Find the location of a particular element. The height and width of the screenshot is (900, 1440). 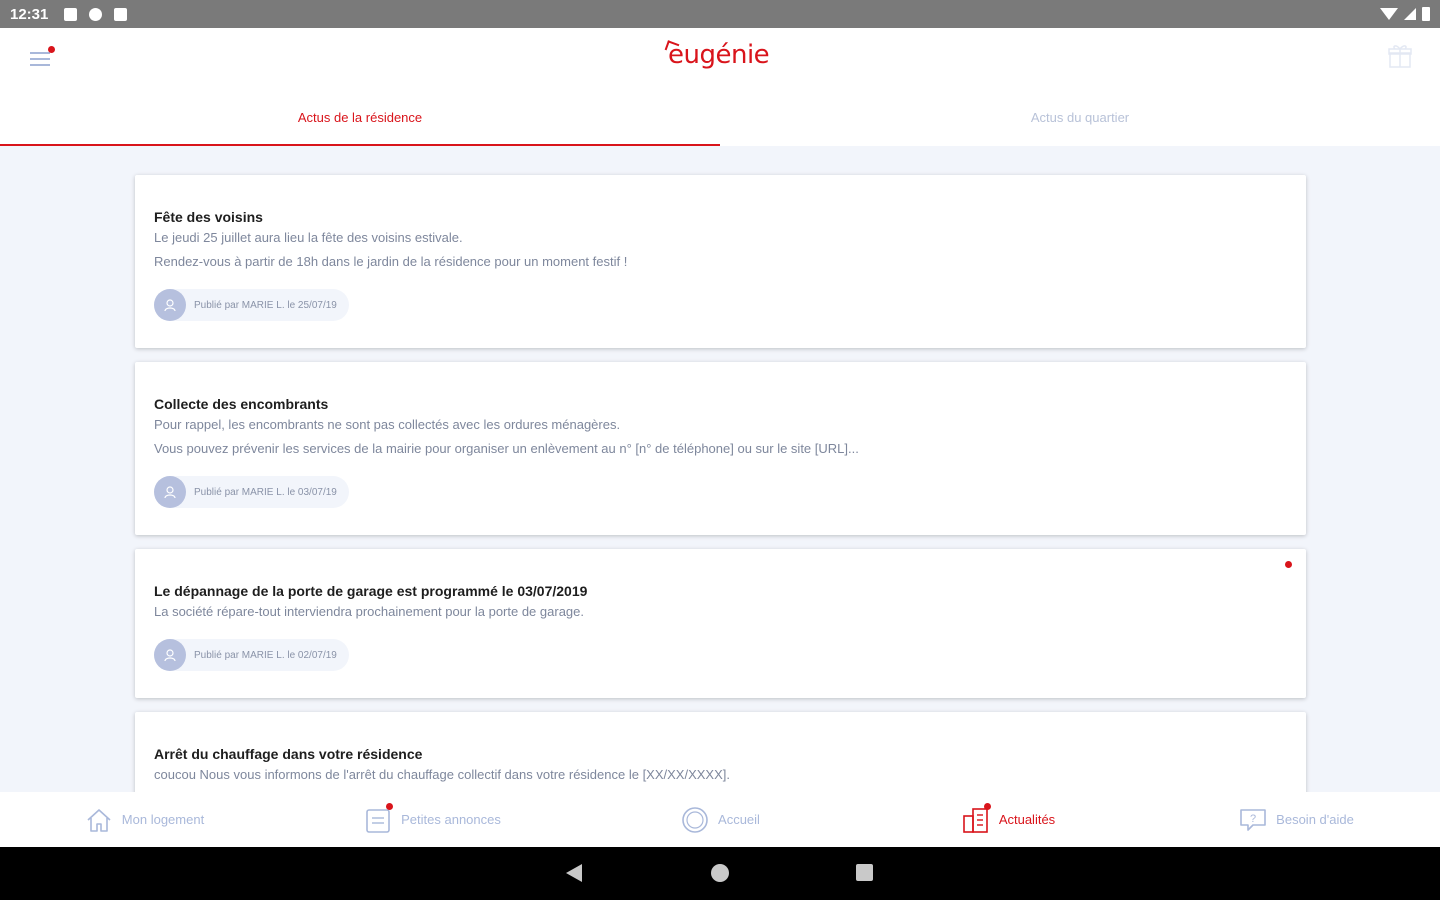

battery-icon is located at coordinates (1426, 14).